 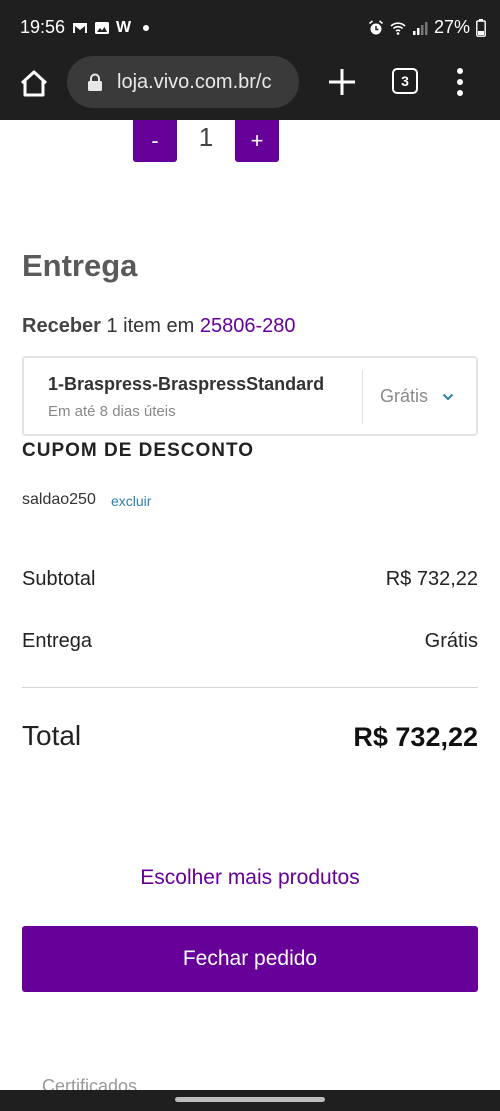 I want to click on new-tab-icon, so click(x=342, y=82).